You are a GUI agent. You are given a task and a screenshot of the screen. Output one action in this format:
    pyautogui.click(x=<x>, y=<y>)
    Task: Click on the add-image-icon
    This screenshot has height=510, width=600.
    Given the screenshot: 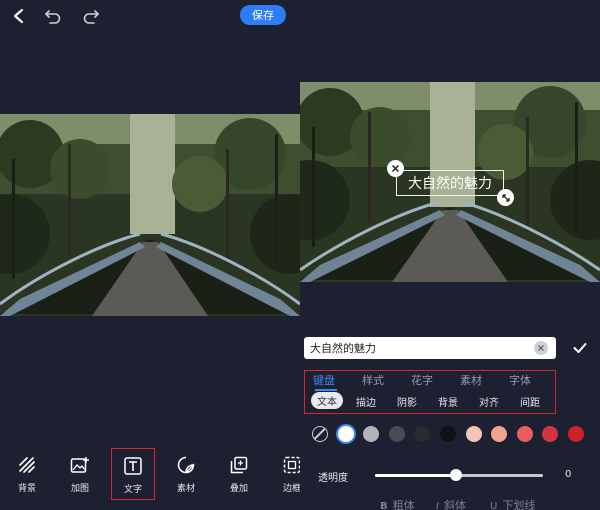 What is the action you would take?
    pyautogui.click(x=80, y=465)
    